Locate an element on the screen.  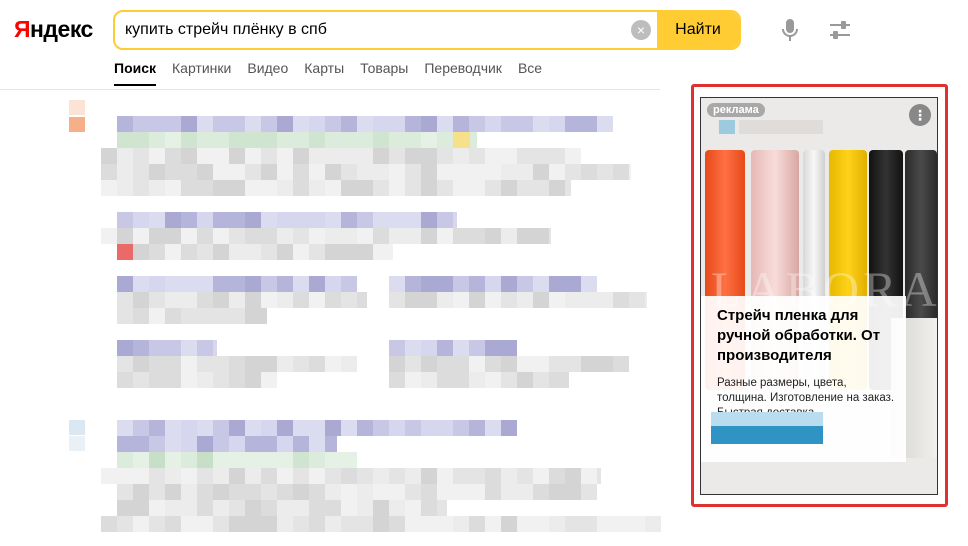
tab-video: Видео is located at coordinates (267, 73).